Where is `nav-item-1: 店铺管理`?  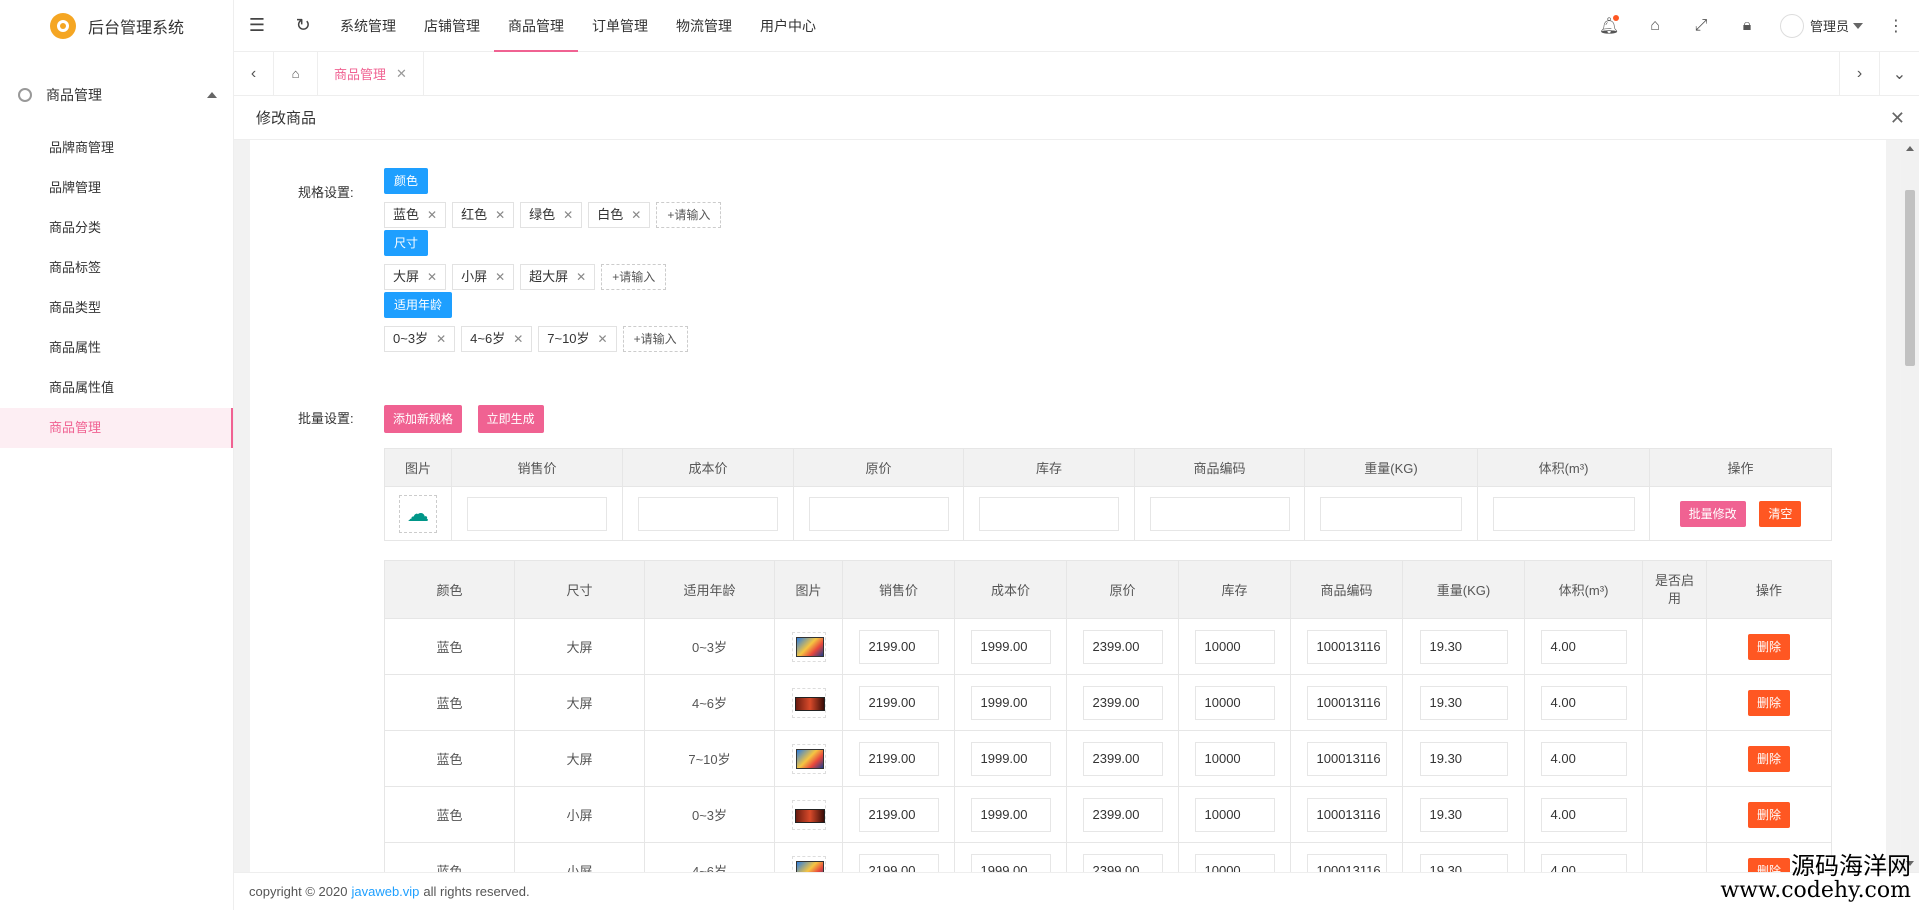
nav-item-1: 店铺管理 is located at coordinates (452, 26).